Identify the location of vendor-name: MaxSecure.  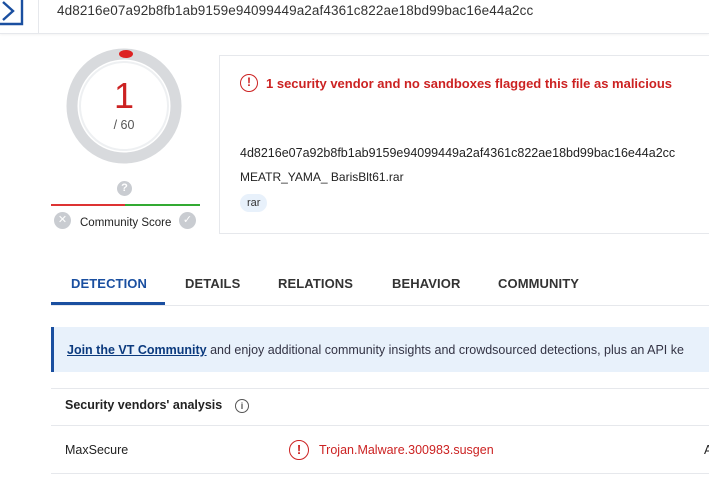
(97, 450).